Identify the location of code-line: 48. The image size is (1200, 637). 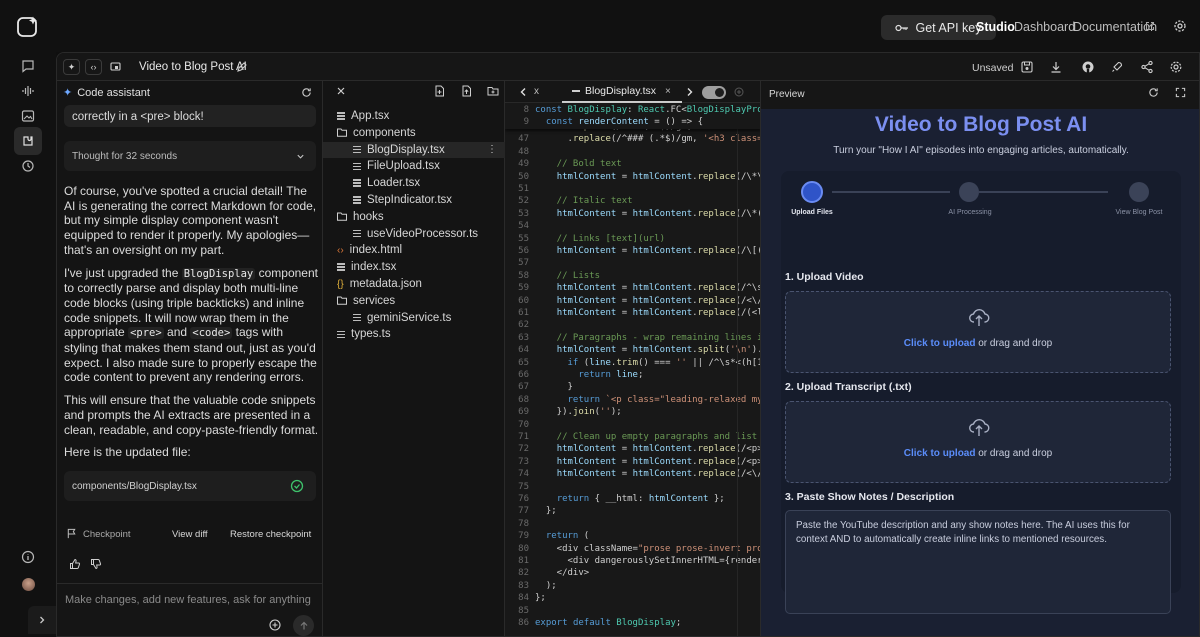
(520, 152).